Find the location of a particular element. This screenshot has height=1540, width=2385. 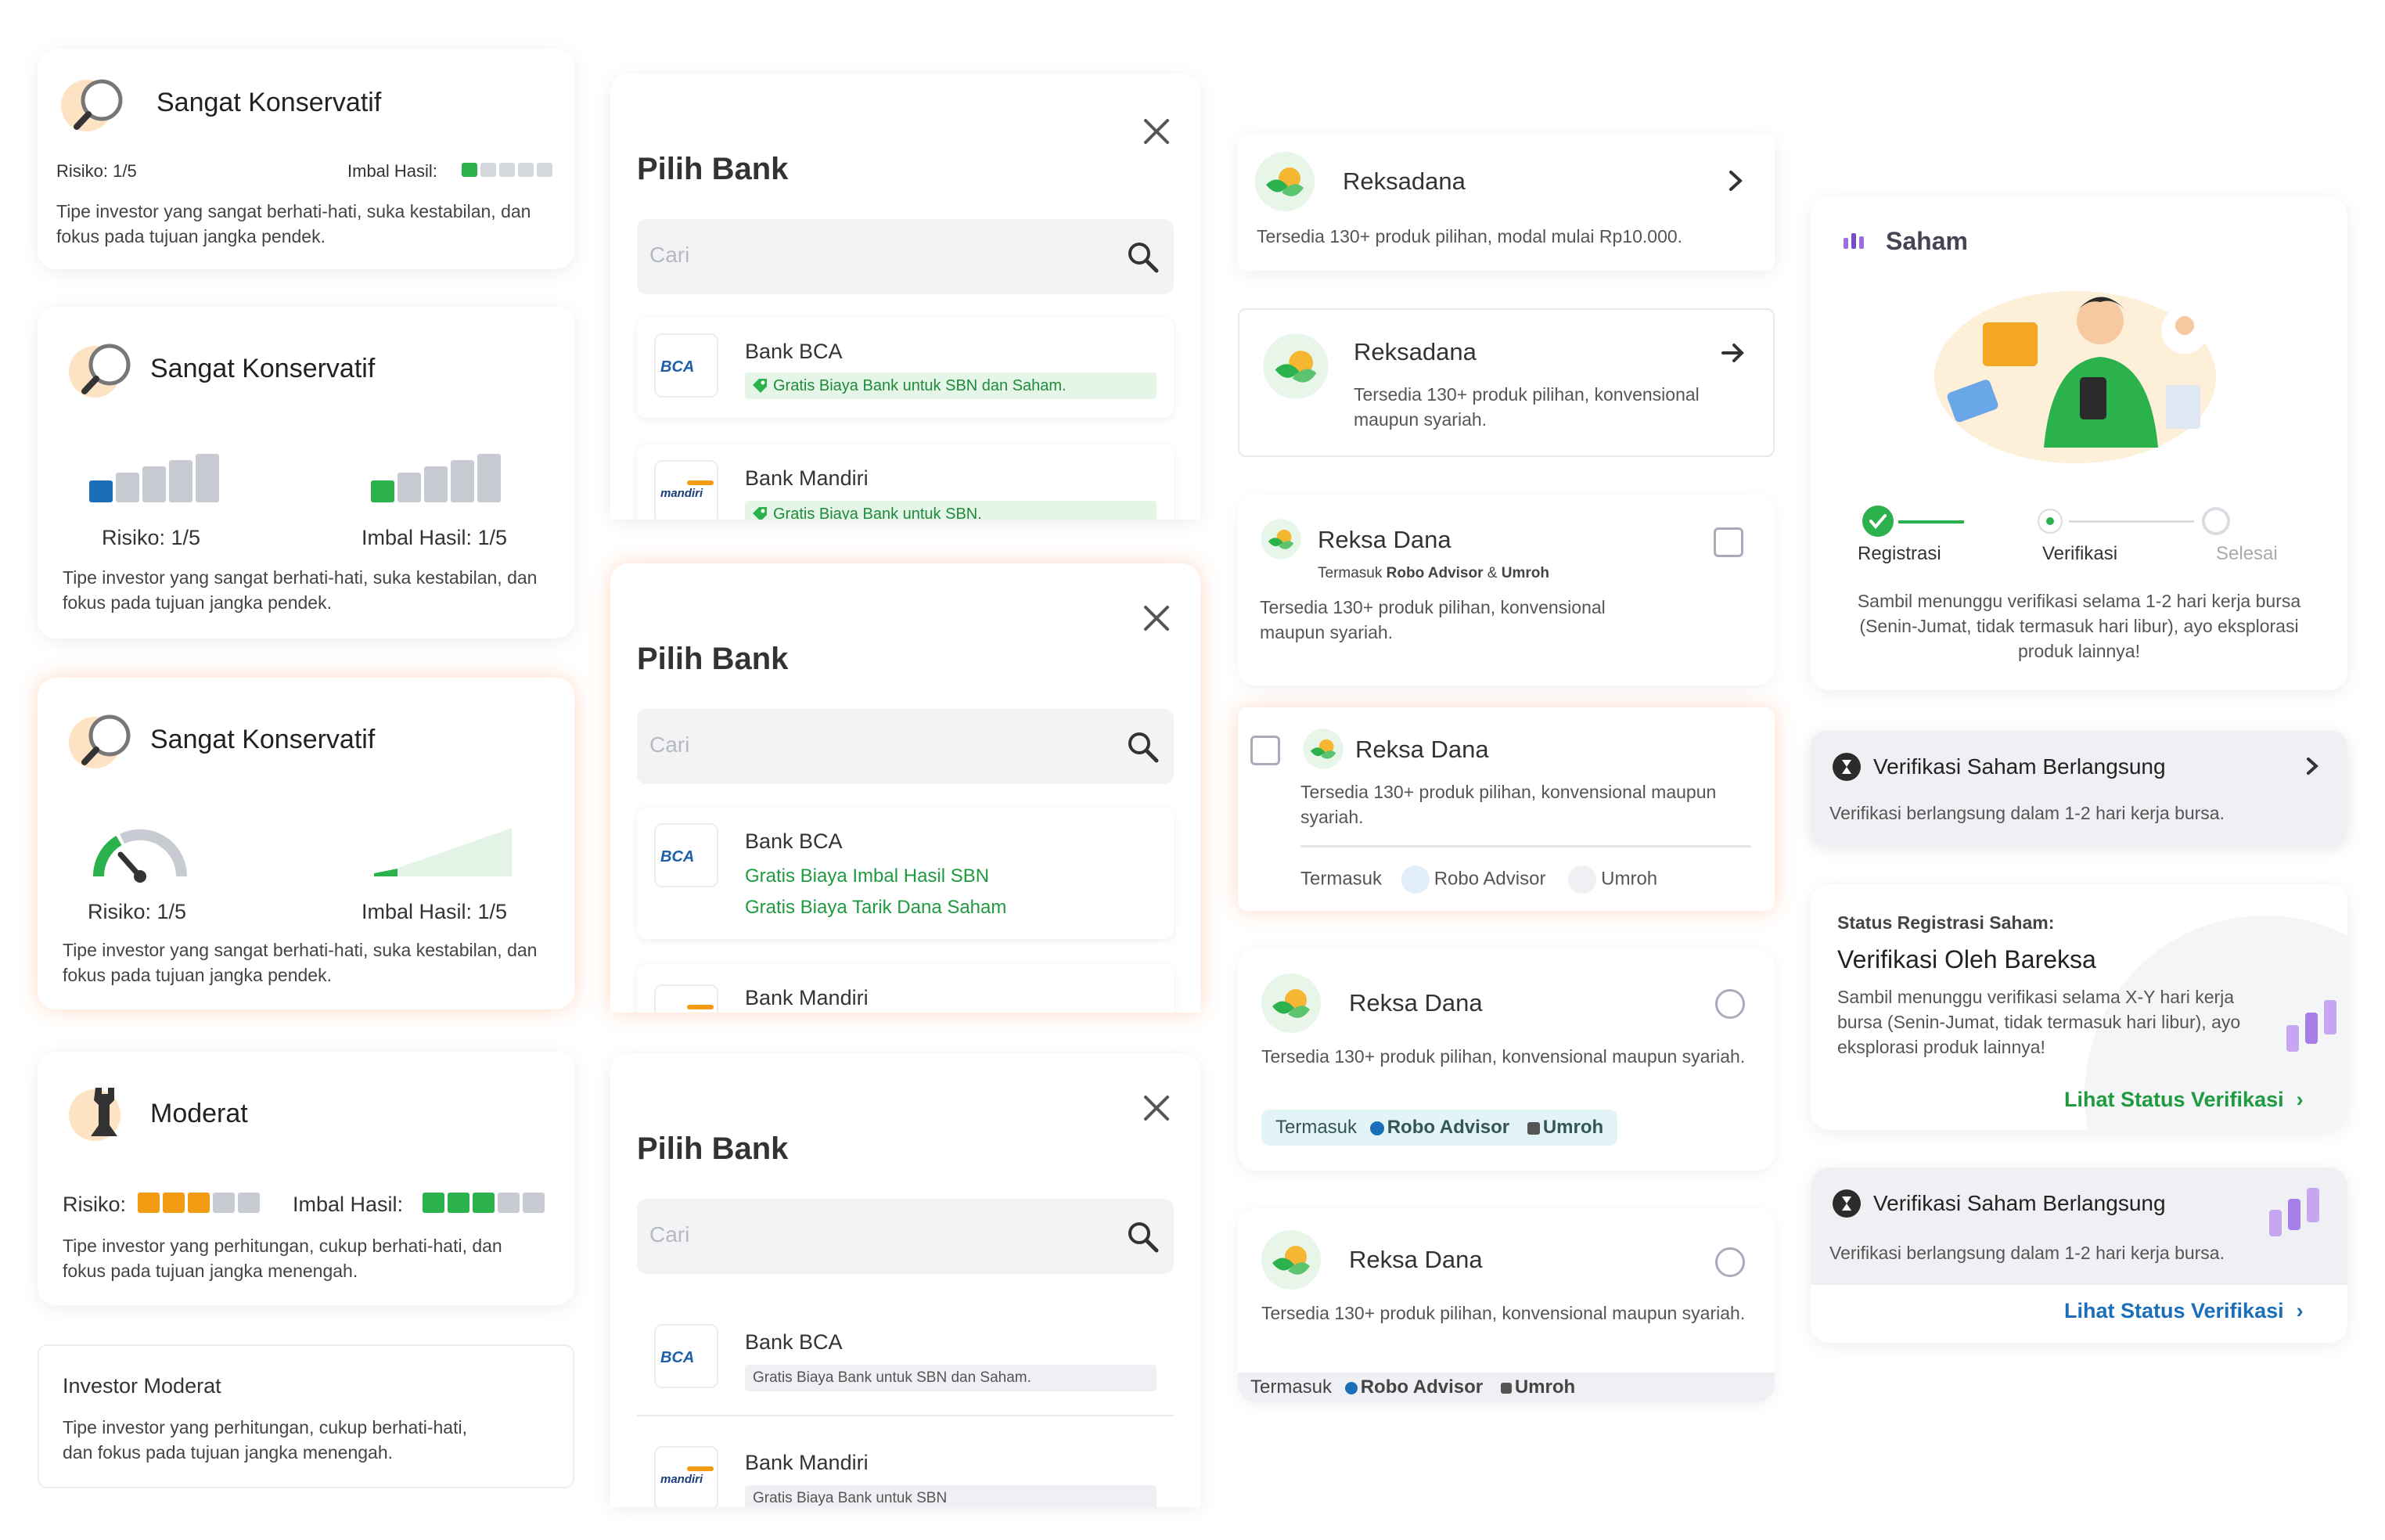

bank-name: Bank Mandiri is located at coordinates (807, 997).